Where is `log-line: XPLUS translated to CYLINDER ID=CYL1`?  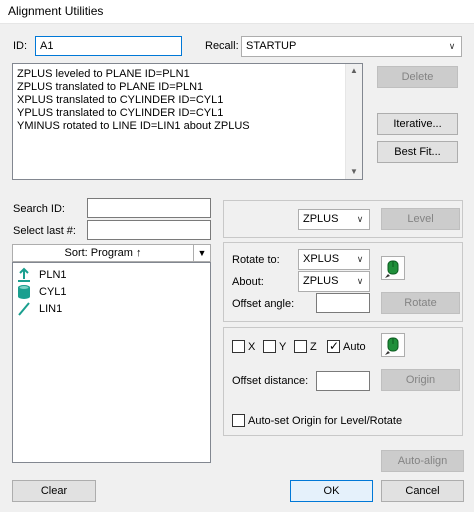
log-line: XPLUS translated to CYLINDER ID=CYL1 is located at coordinates (120, 100).